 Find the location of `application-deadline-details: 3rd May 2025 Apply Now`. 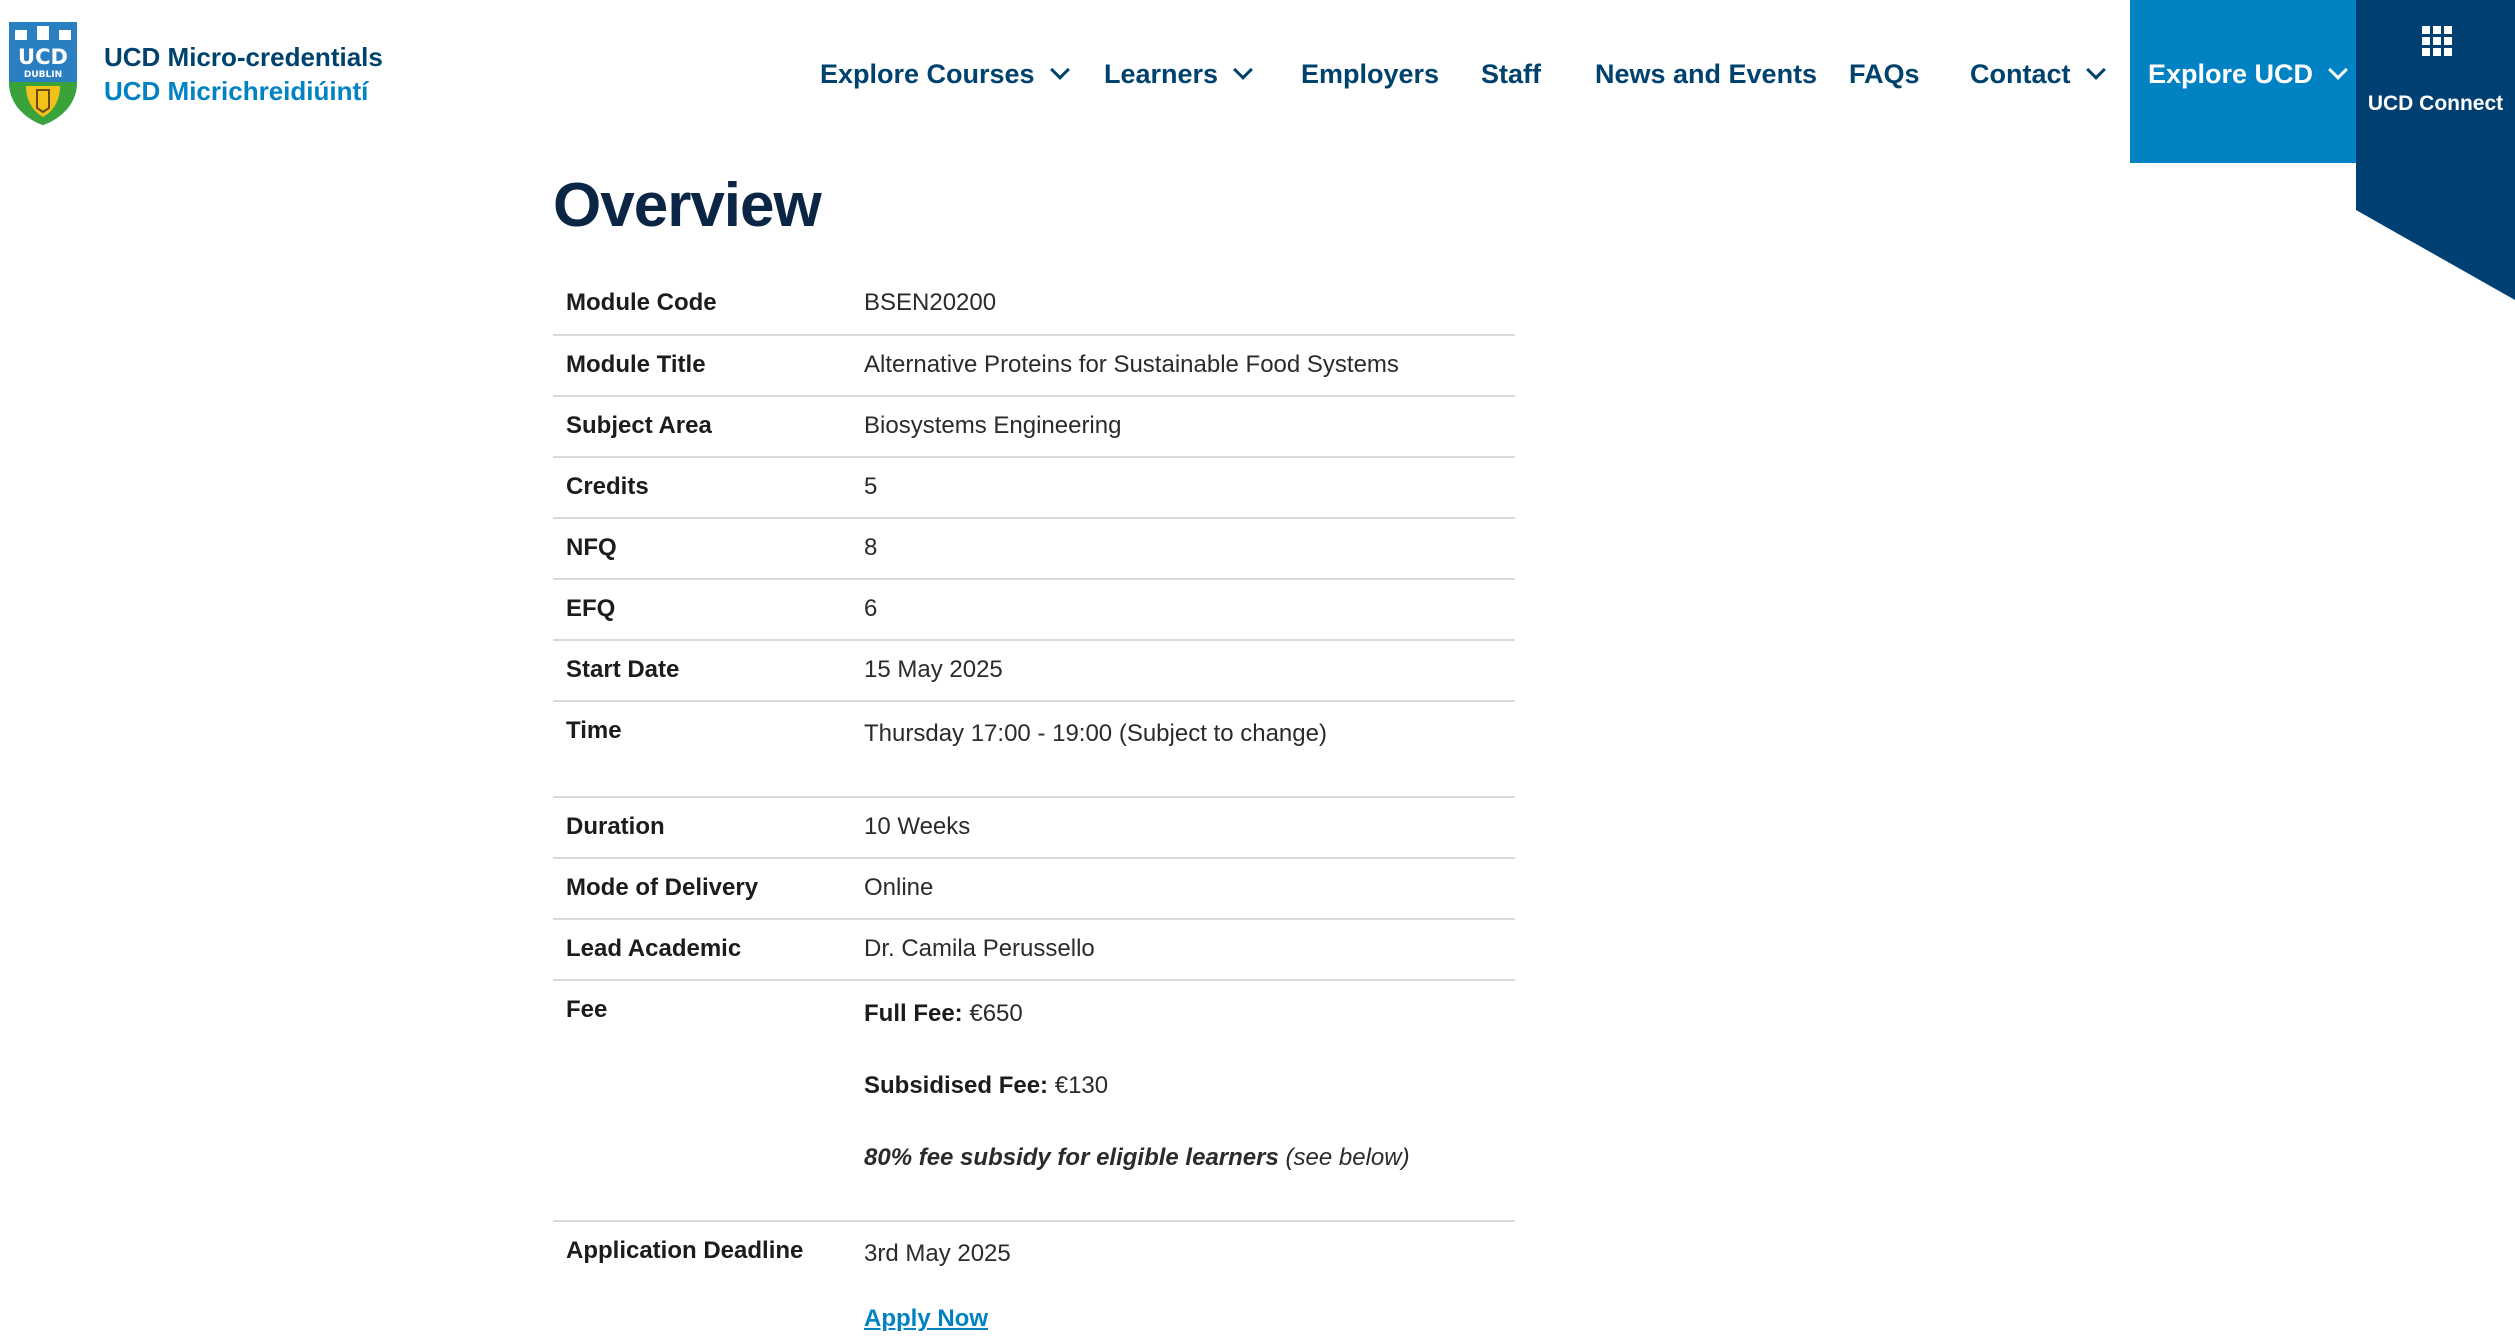

application-deadline-details: 3rd May 2025 Apply Now is located at coordinates (1189, 1282).